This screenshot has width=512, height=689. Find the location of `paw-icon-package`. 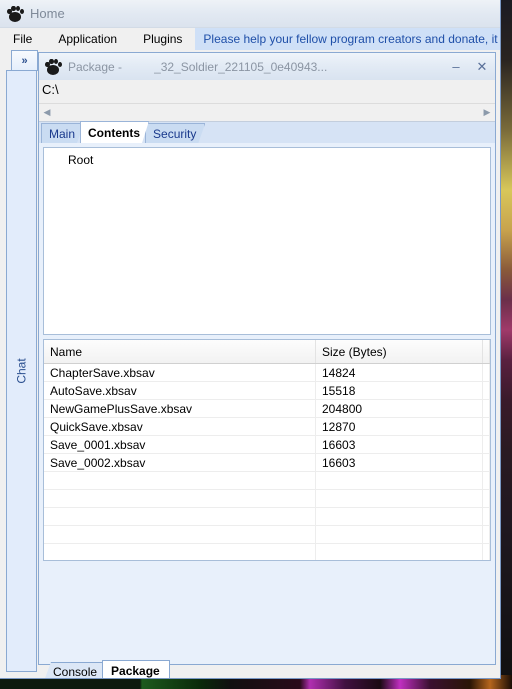

paw-icon-package is located at coordinates (53, 67).